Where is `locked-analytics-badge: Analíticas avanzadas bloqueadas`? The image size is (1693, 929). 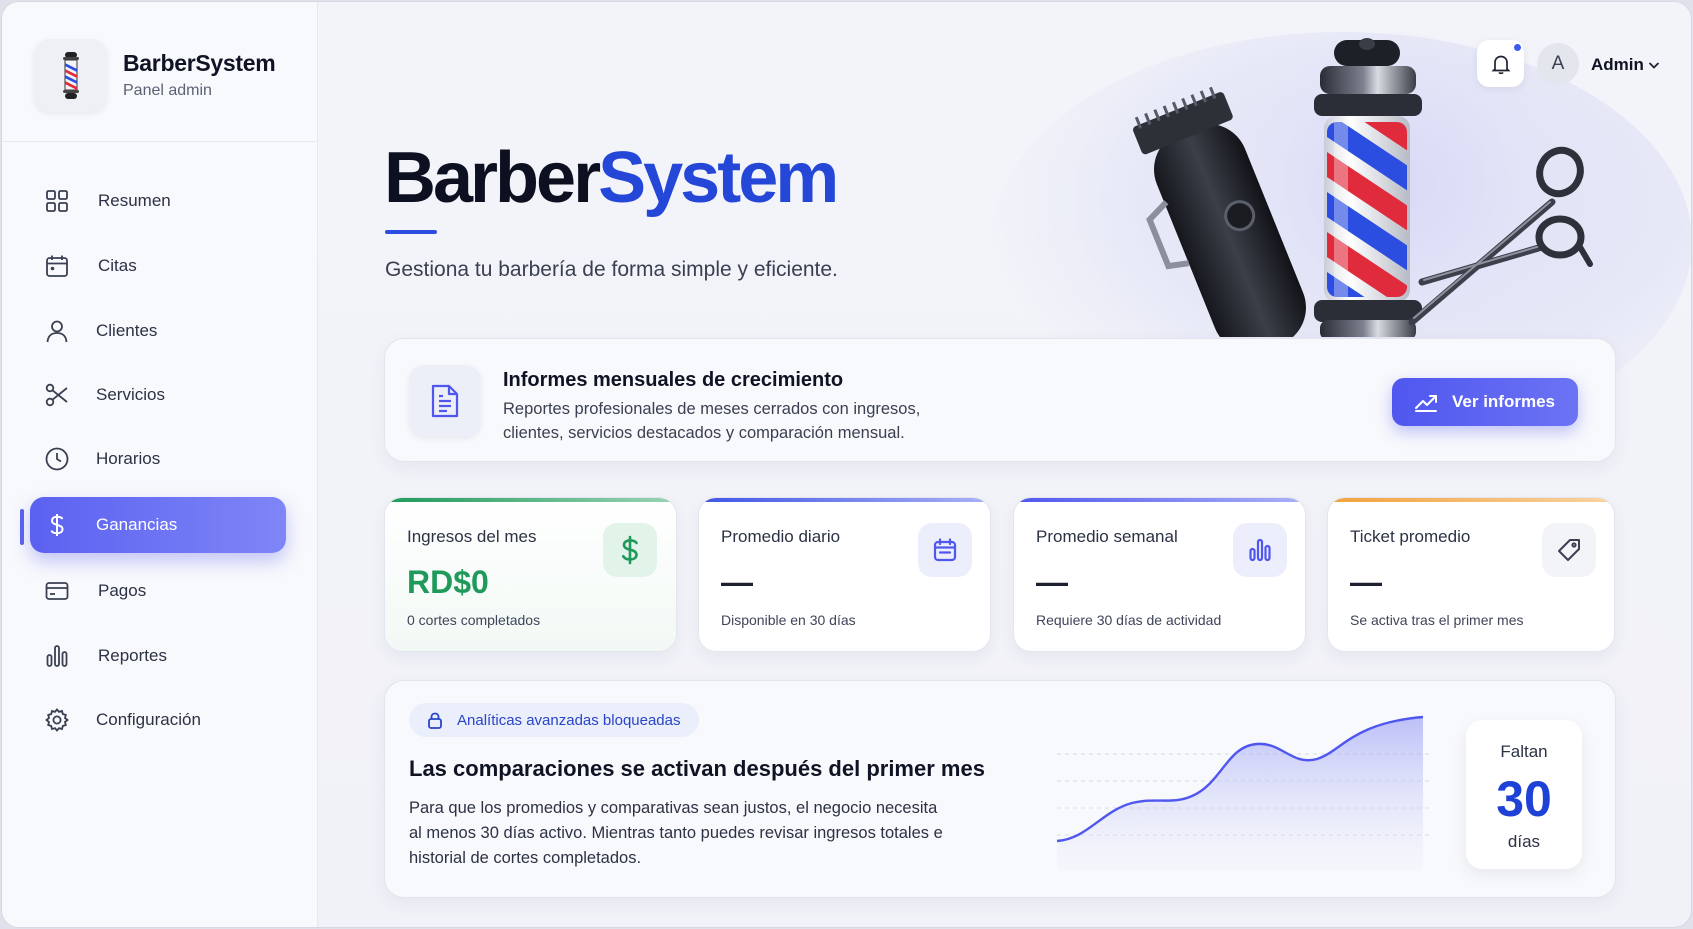 locked-analytics-badge: Analíticas avanzadas bloqueadas is located at coordinates (554, 720).